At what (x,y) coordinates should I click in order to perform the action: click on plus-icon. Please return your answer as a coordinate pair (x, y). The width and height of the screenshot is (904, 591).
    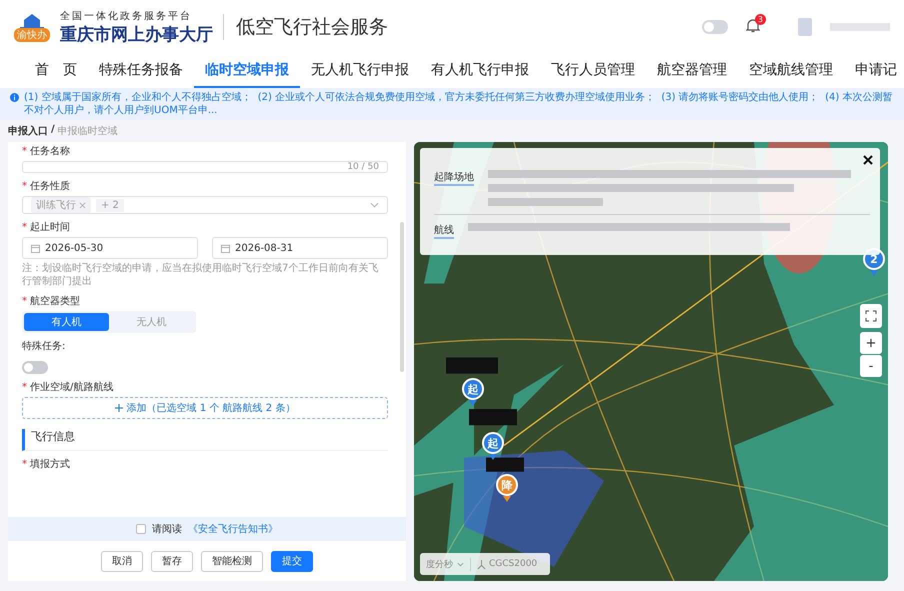
    Looking at the image, I should click on (118, 408).